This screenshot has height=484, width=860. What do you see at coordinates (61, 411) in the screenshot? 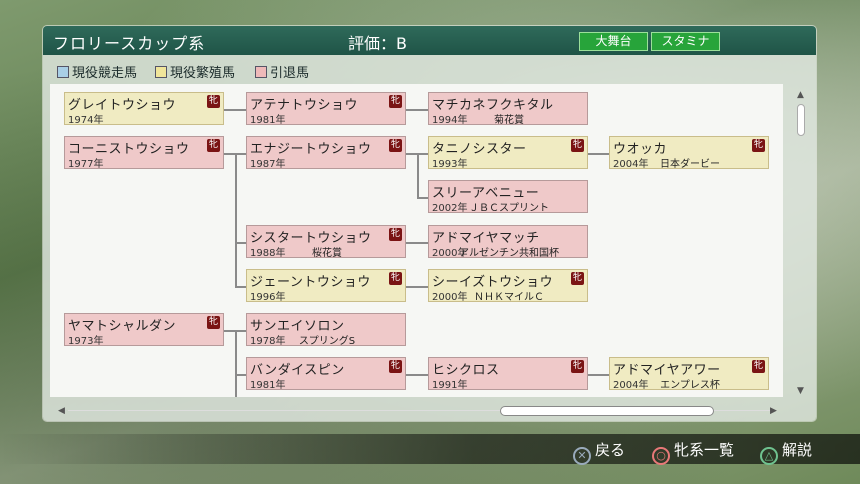
I see `scroll-left-arrow-icon: ◀` at bounding box center [61, 411].